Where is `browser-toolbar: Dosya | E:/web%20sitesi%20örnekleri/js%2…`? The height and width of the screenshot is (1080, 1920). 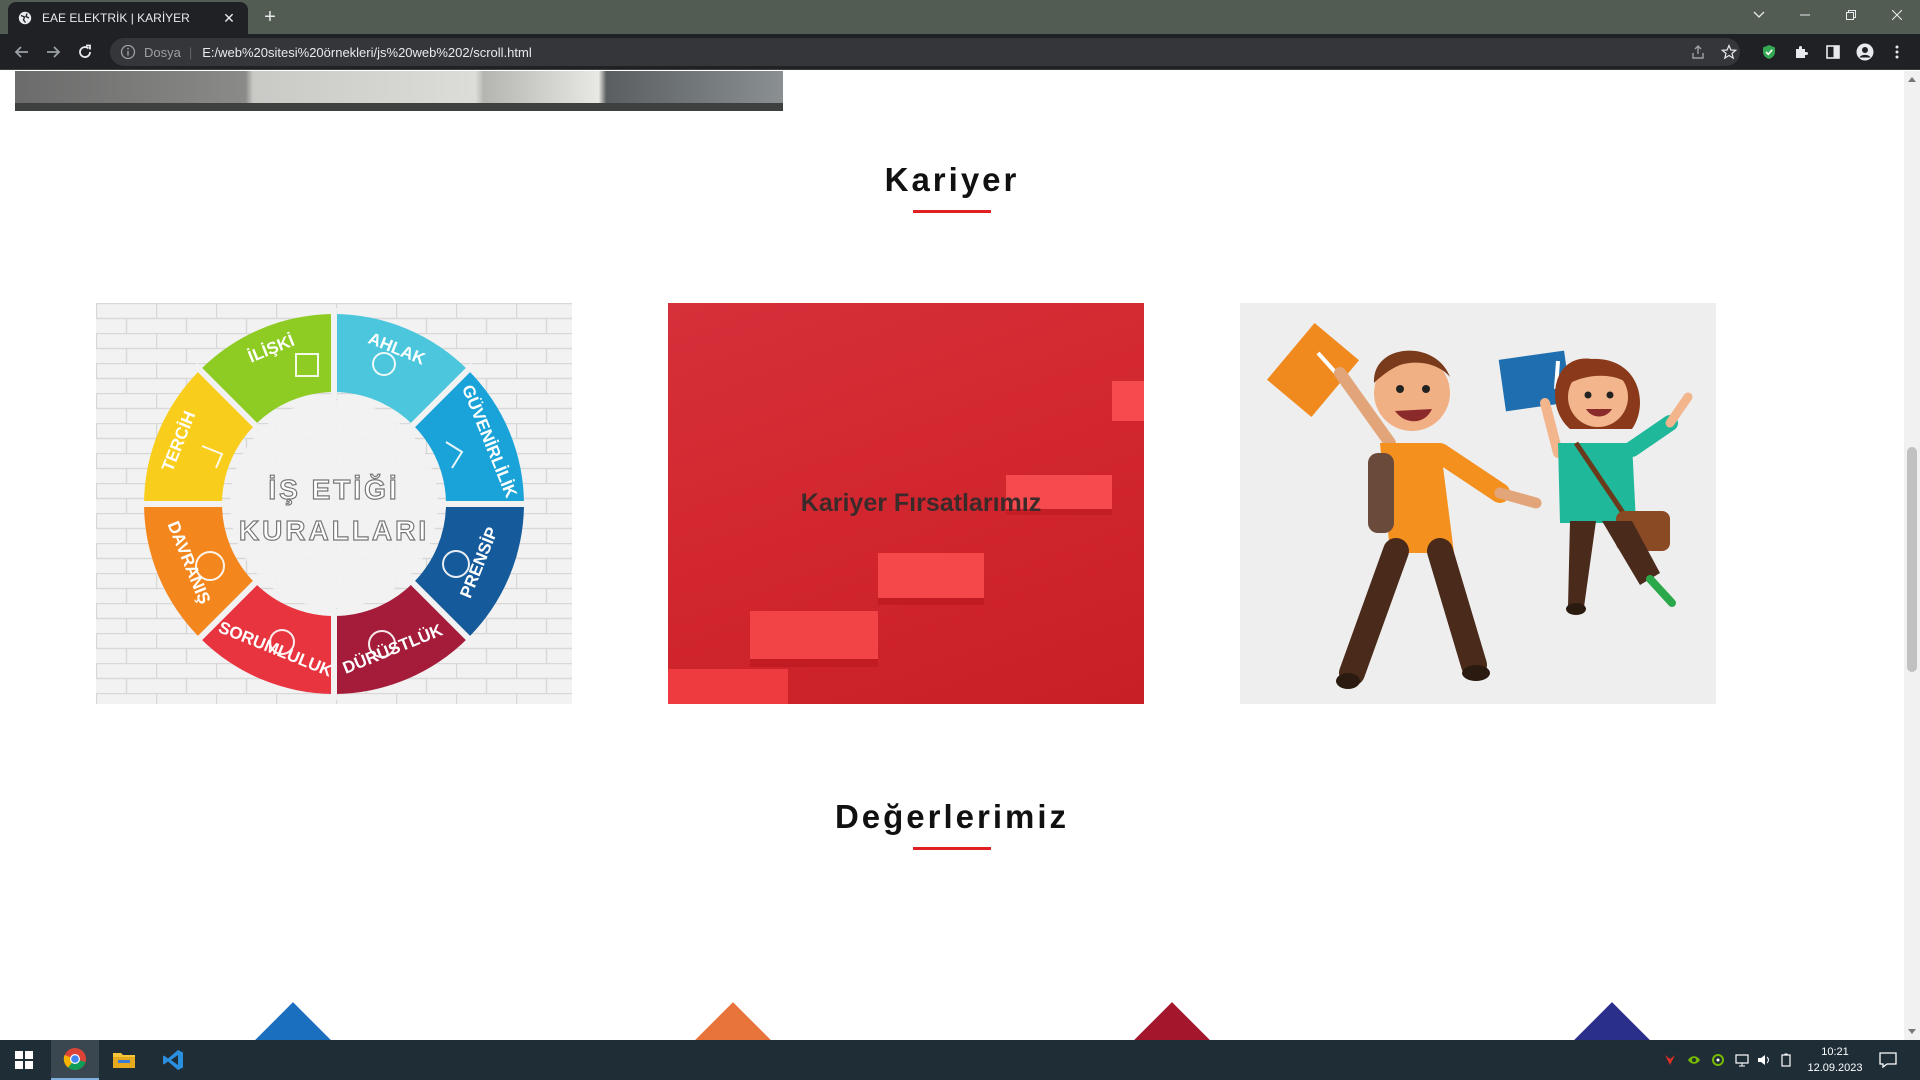 browser-toolbar: Dosya | E:/web%20sitesi%20örnekleri/js%2… is located at coordinates (960, 52).